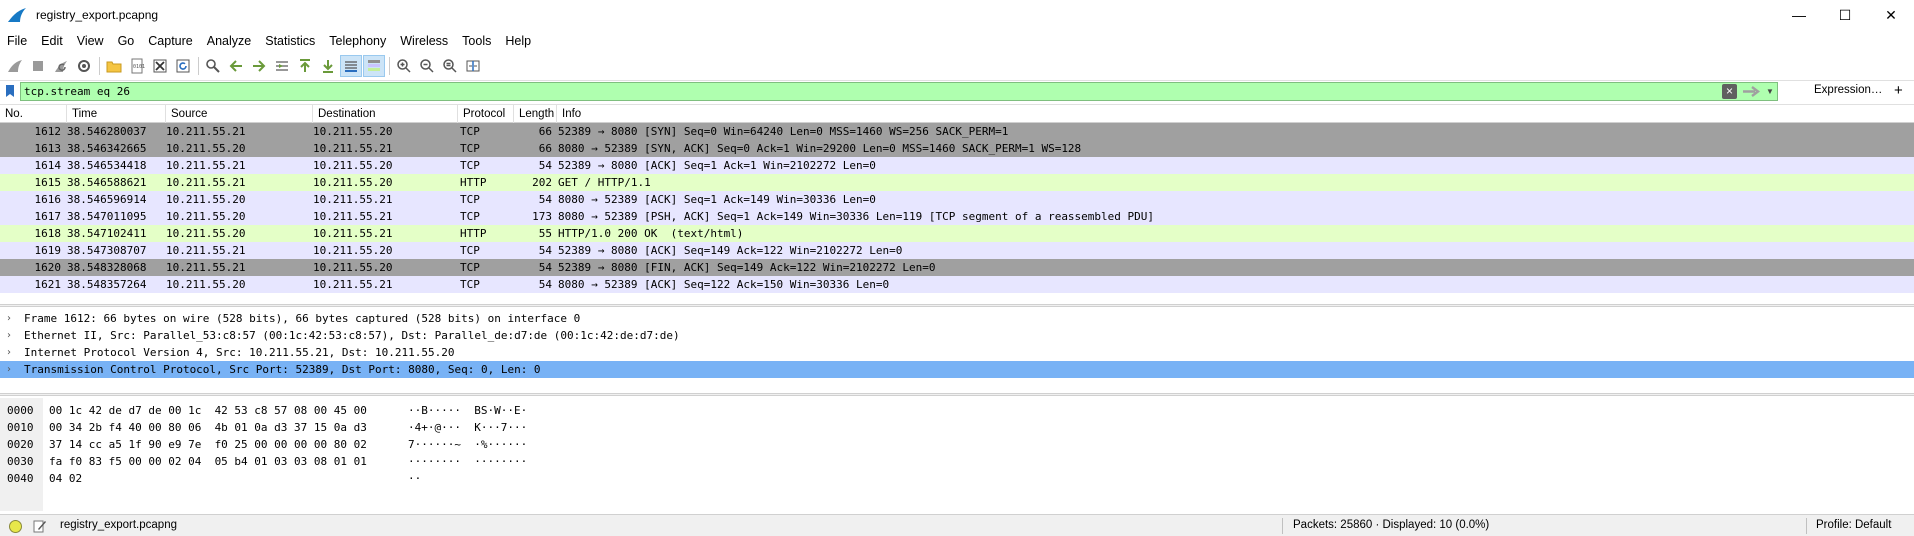 The width and height of the screenshot is (1914, 536). Describe the element at coordinates (545, 284) in the screenshot. I see `cell-length: 54` at that location.